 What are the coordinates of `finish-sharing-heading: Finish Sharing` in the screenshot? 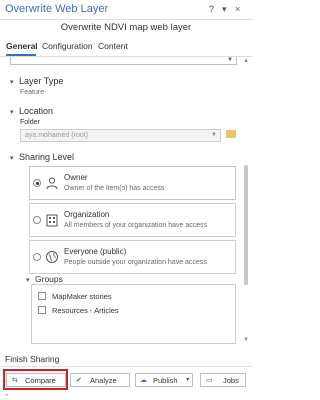 It's located at (32, 359).